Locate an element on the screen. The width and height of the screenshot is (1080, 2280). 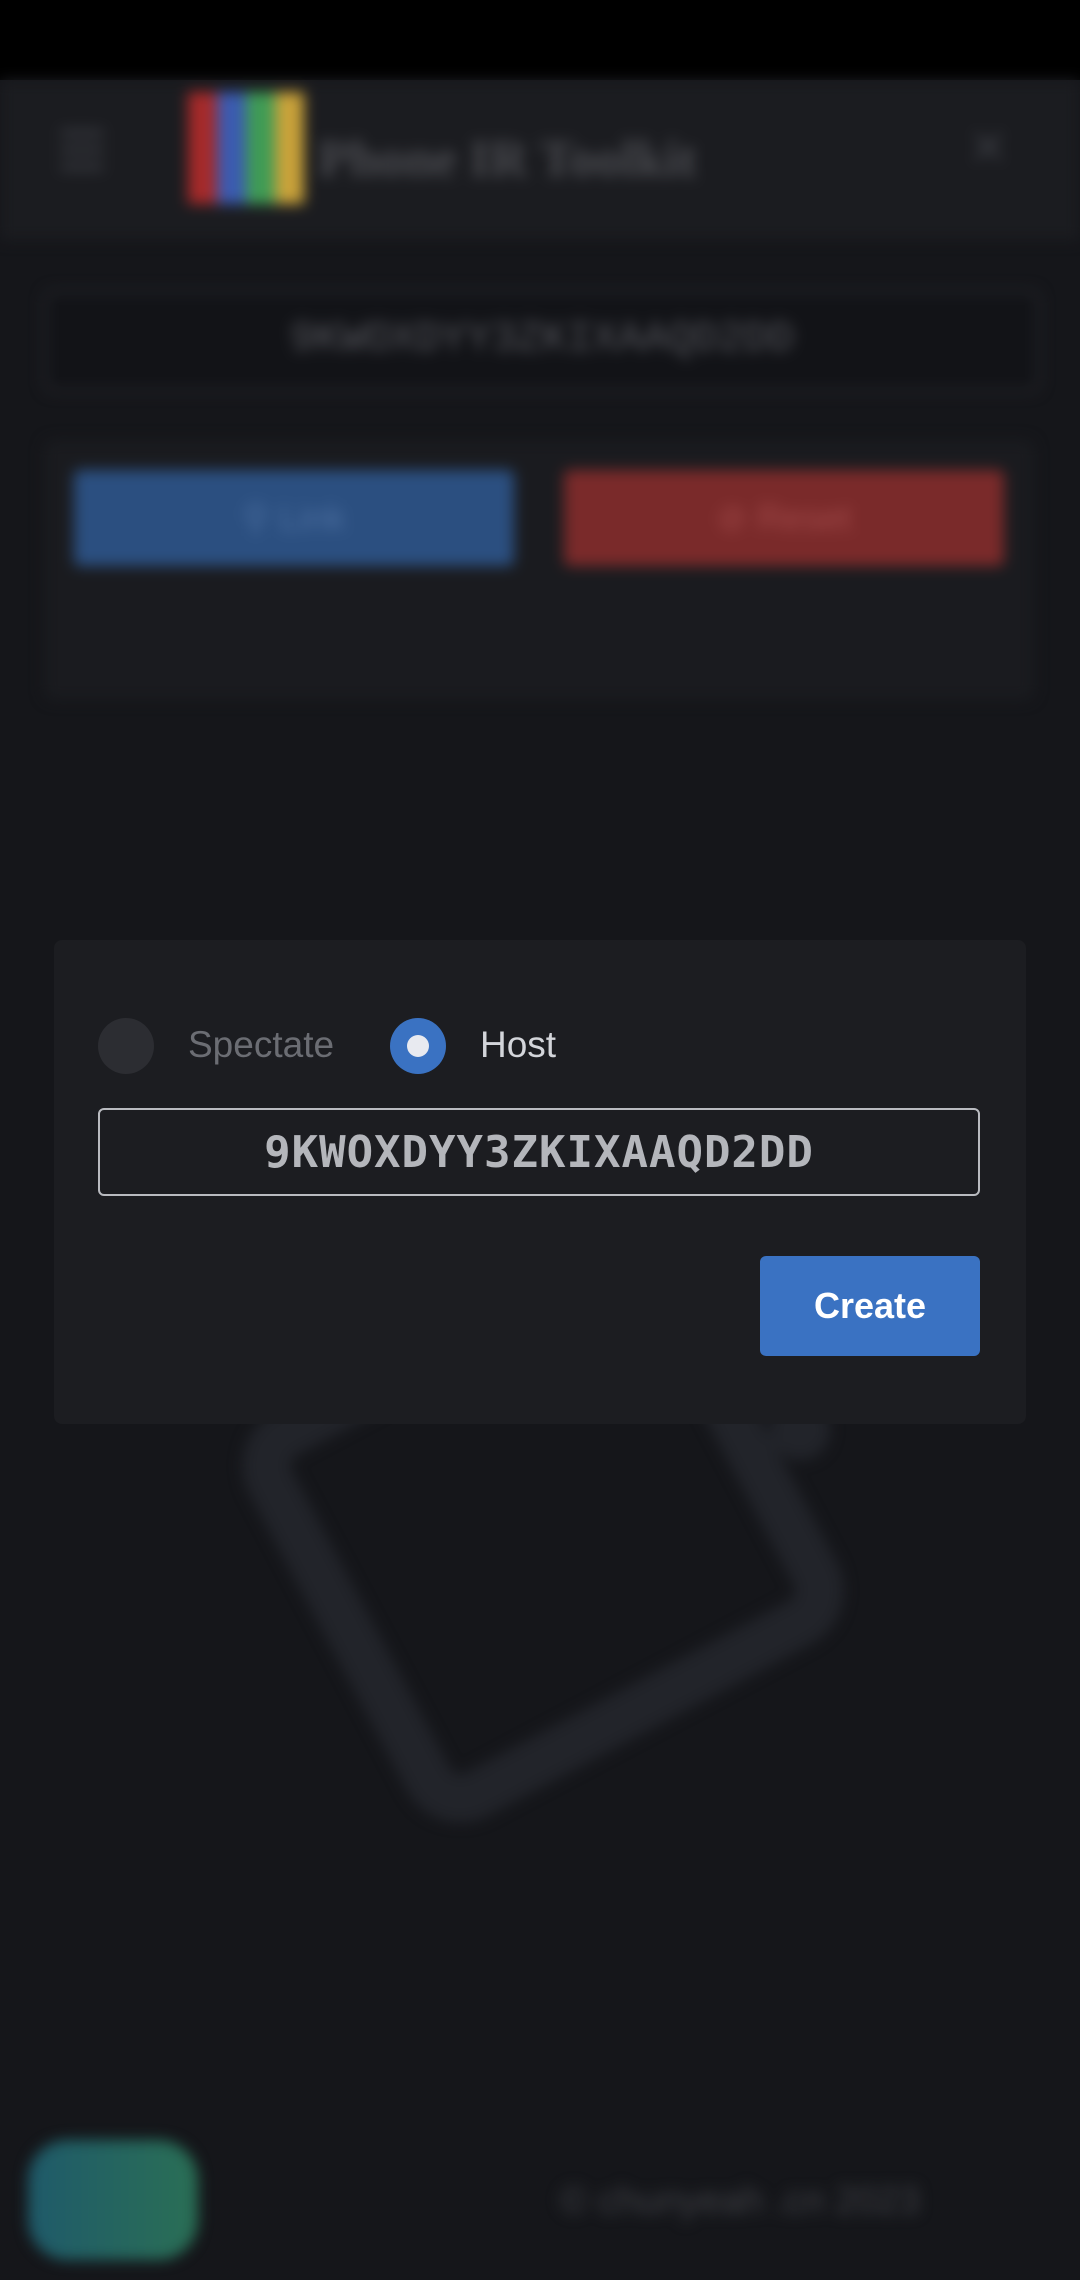
action-panel: ⚲ Link ⊘ Reset is located at coordinates (539, 570).